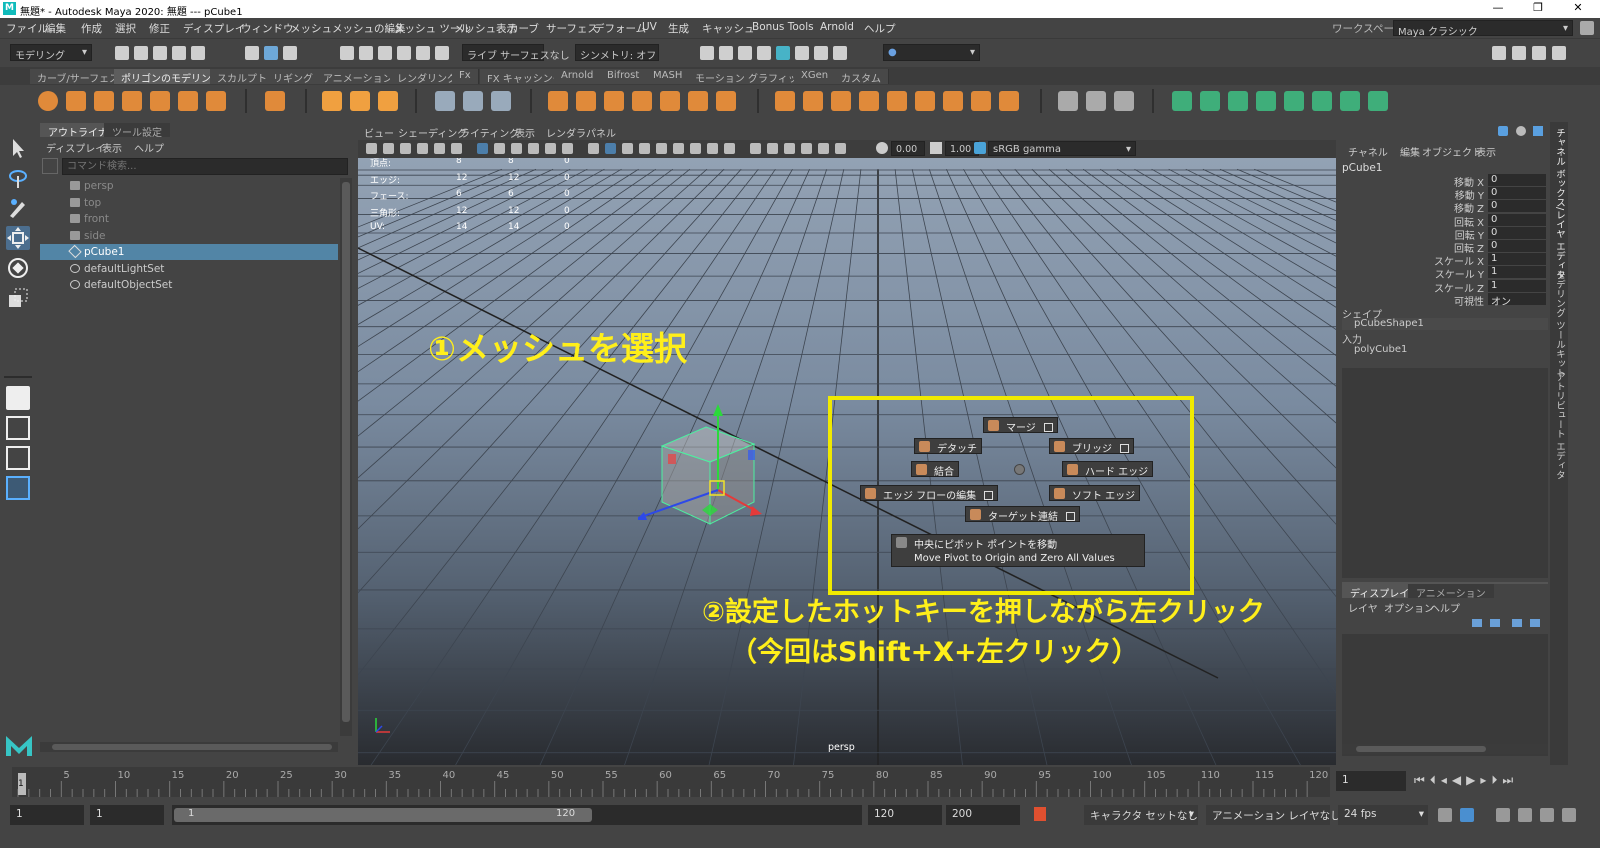 This screenshot has width=1600, height=848. What do you see at coordinates (388, 101) in the screenshot?
I see `svg-icon` at bounding box center [388, 101].